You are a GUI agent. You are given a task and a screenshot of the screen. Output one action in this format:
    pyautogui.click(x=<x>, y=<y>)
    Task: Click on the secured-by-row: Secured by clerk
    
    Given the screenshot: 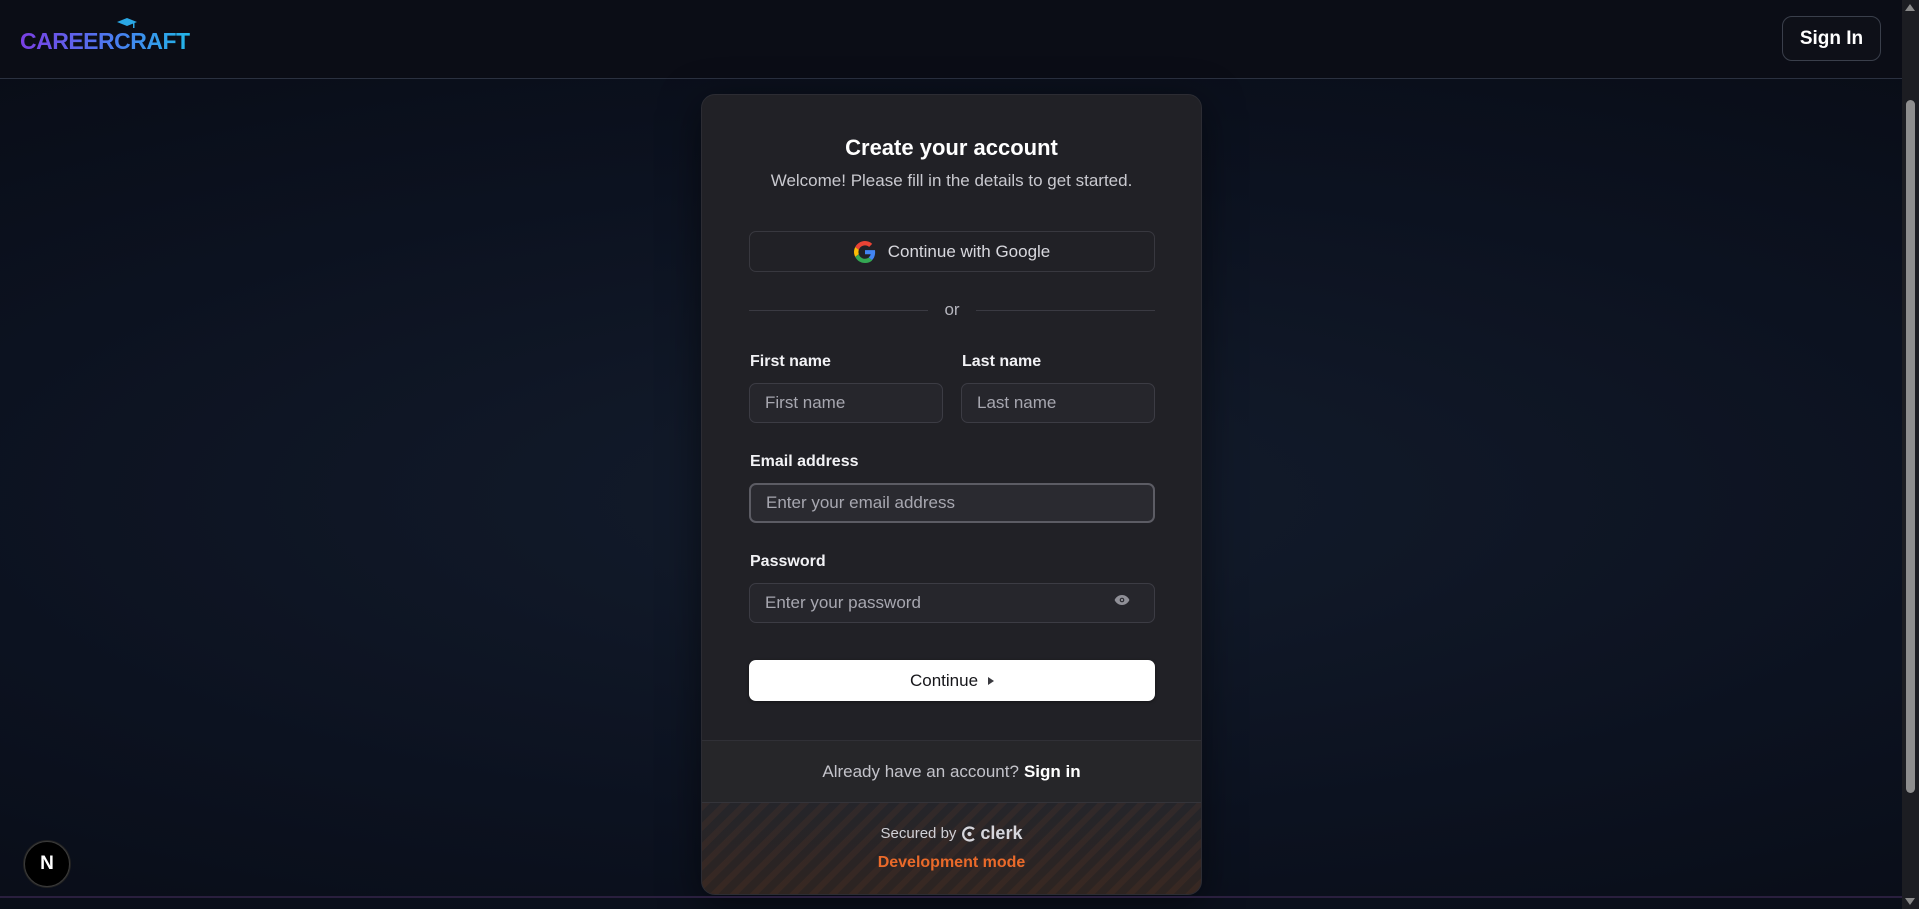 What is the action you would take?
    pyautogui.click(x=951, y=833)
    